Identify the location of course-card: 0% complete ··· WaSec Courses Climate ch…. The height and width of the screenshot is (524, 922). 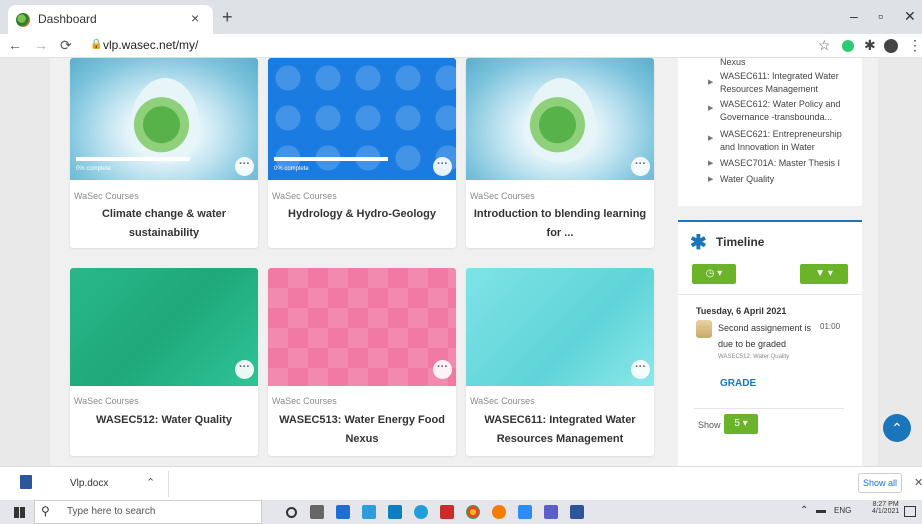
(164, 153).